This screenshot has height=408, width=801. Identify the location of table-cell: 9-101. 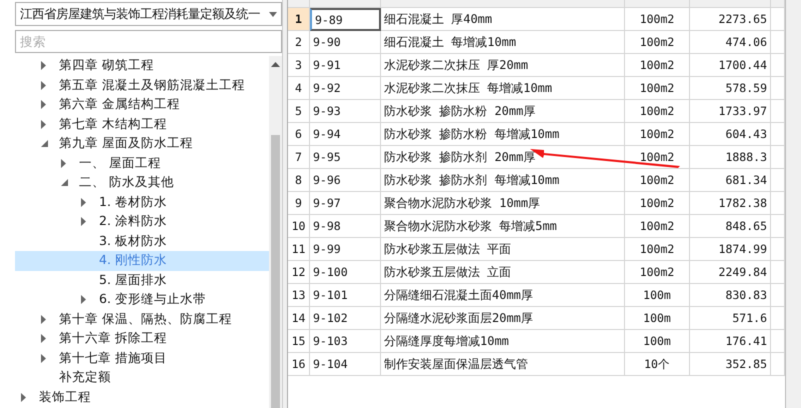
(345, 295).